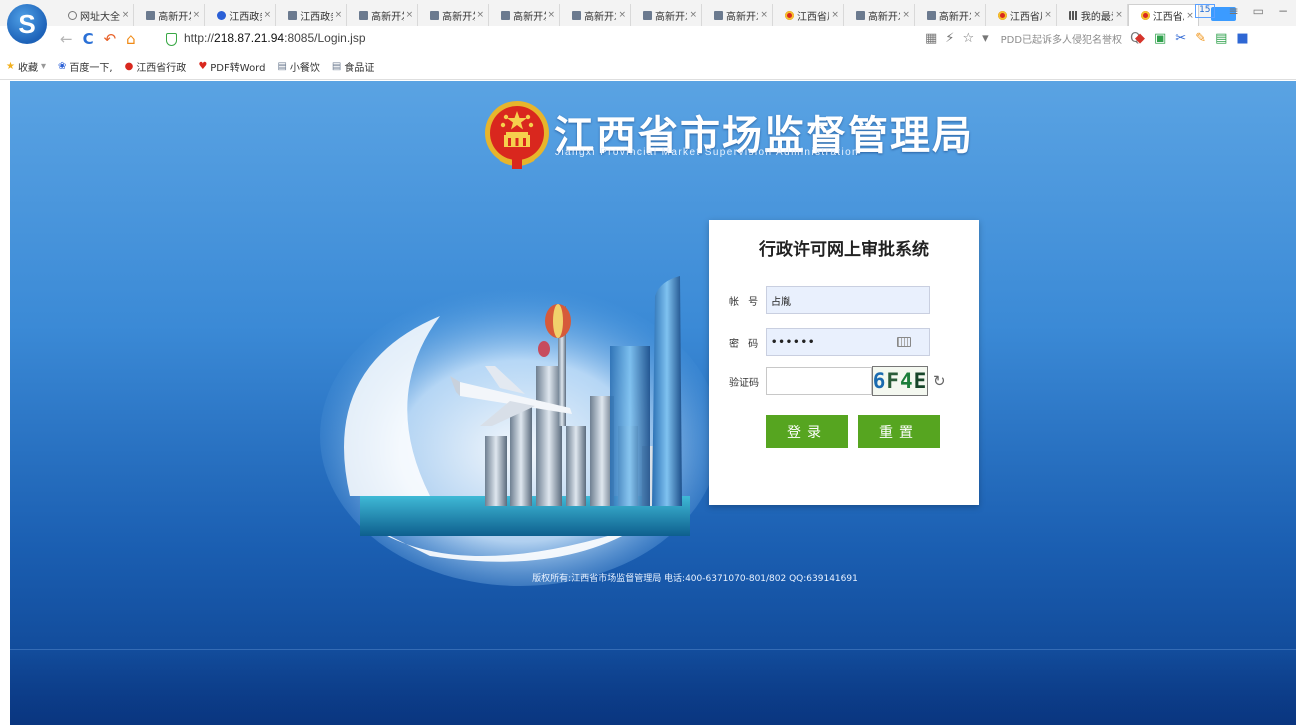 The width and height of the screenshot is (1296, 725). I want to click on tab-count-badge: 15, so click(1205, 11).